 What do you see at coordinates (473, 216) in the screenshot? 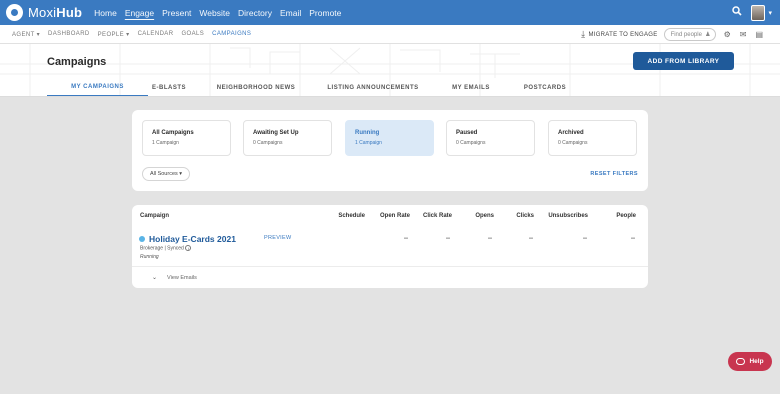
I see `column-header-opens: Opens` at bounding box center [473, 216].